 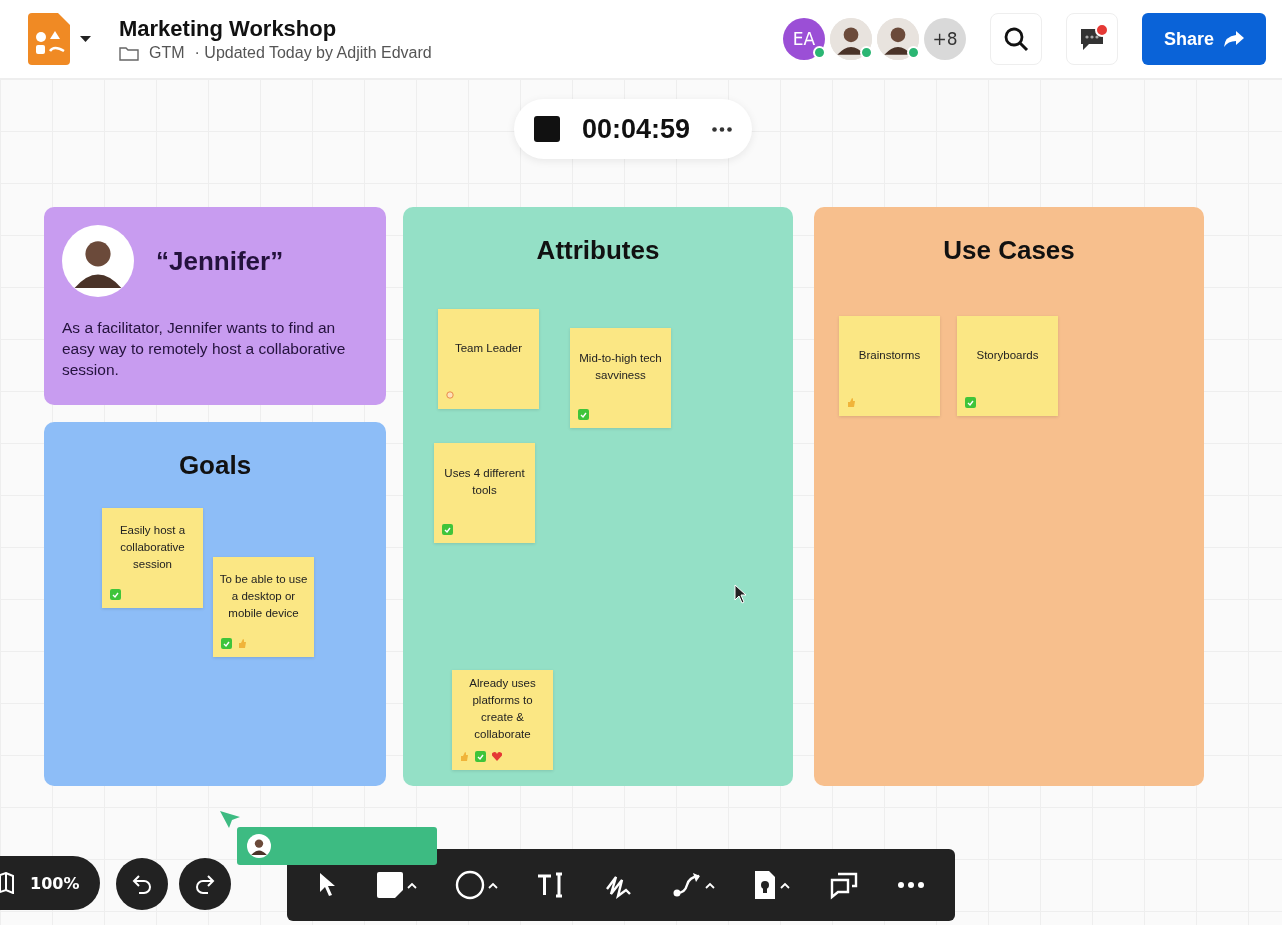 What do you see at coordinates (497, 756) in the screenshot?
I see `heart-icon` at bounding box center [497, 756].